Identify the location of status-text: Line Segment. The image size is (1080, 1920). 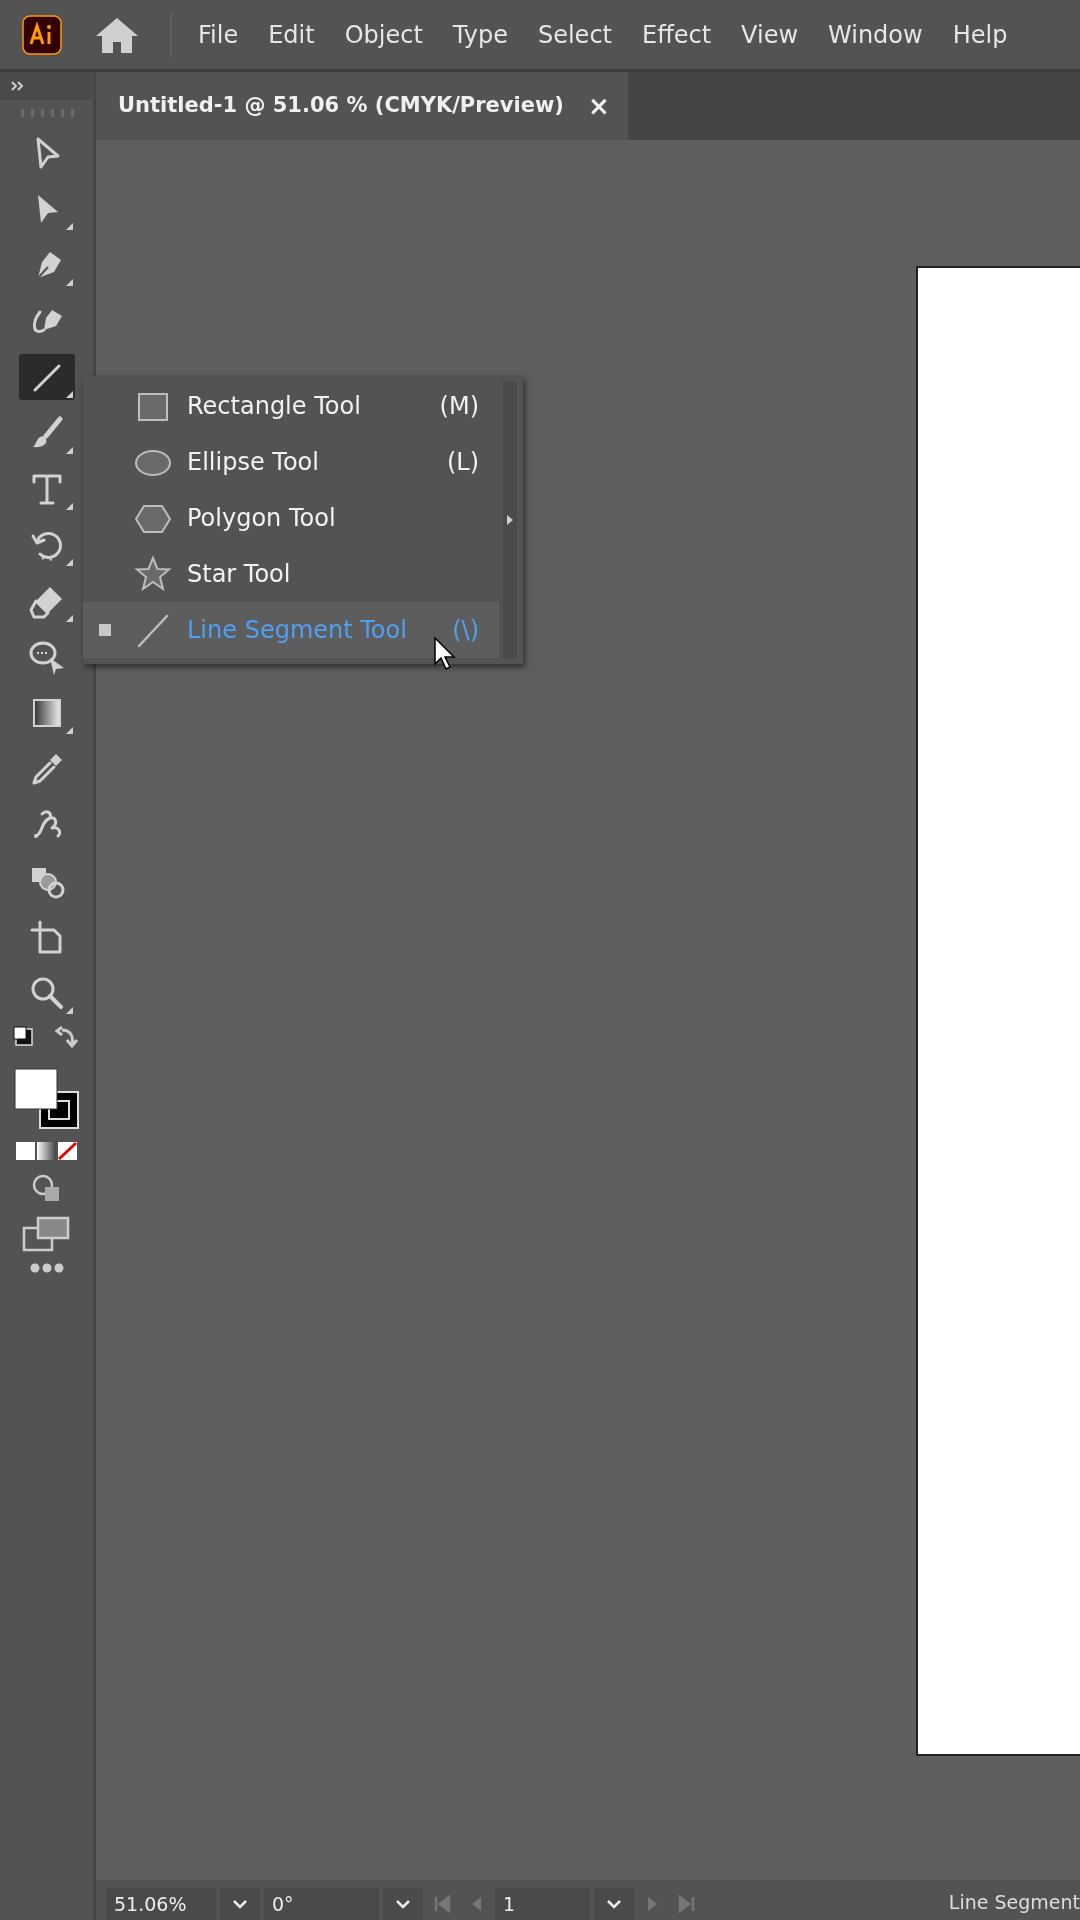
(1014, 1902).